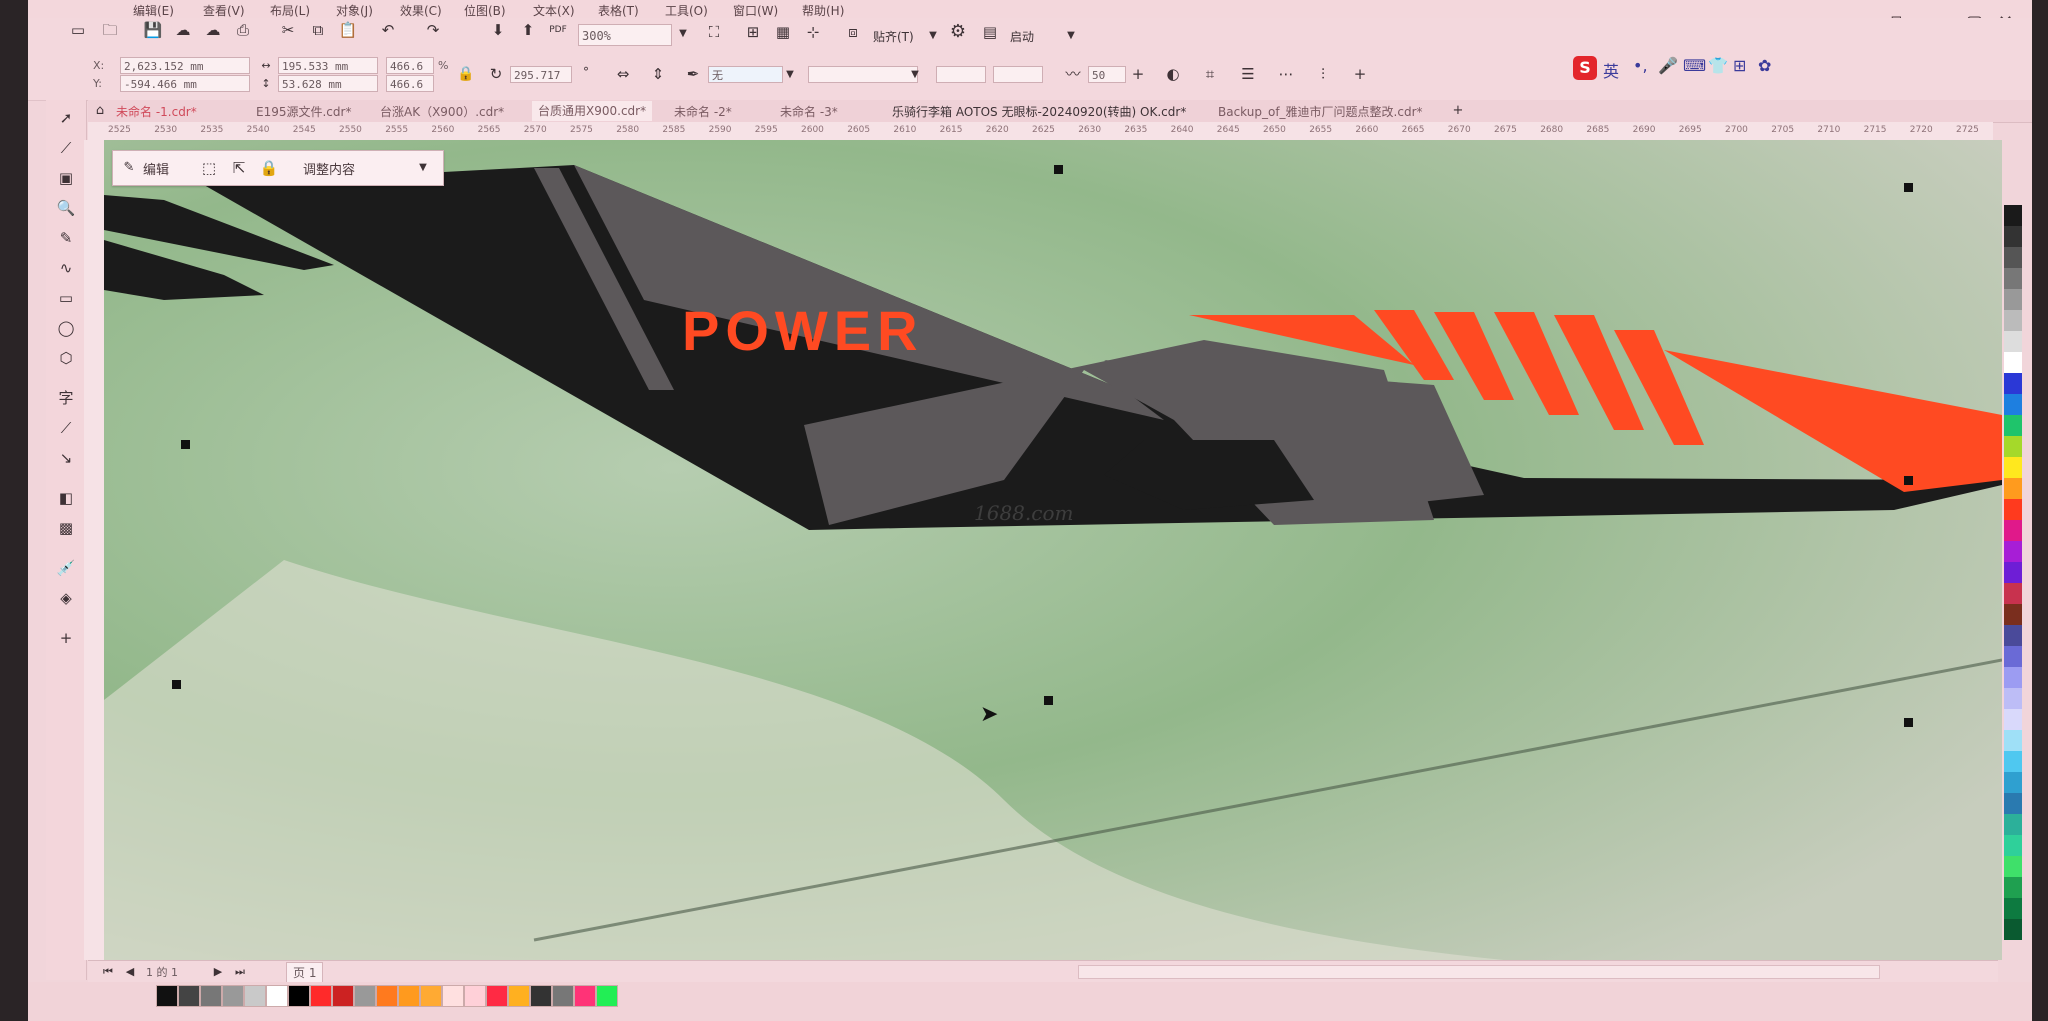 The image size is (2048, 1021). I want to click on settings-icon: ✿, so click(1764, 65).